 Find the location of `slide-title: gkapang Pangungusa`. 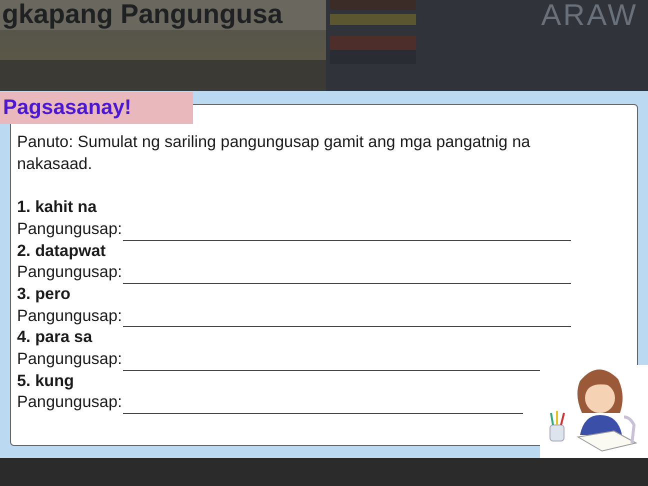

slide-title: gkapang Pangungusa is located at coordinates (142, 14).